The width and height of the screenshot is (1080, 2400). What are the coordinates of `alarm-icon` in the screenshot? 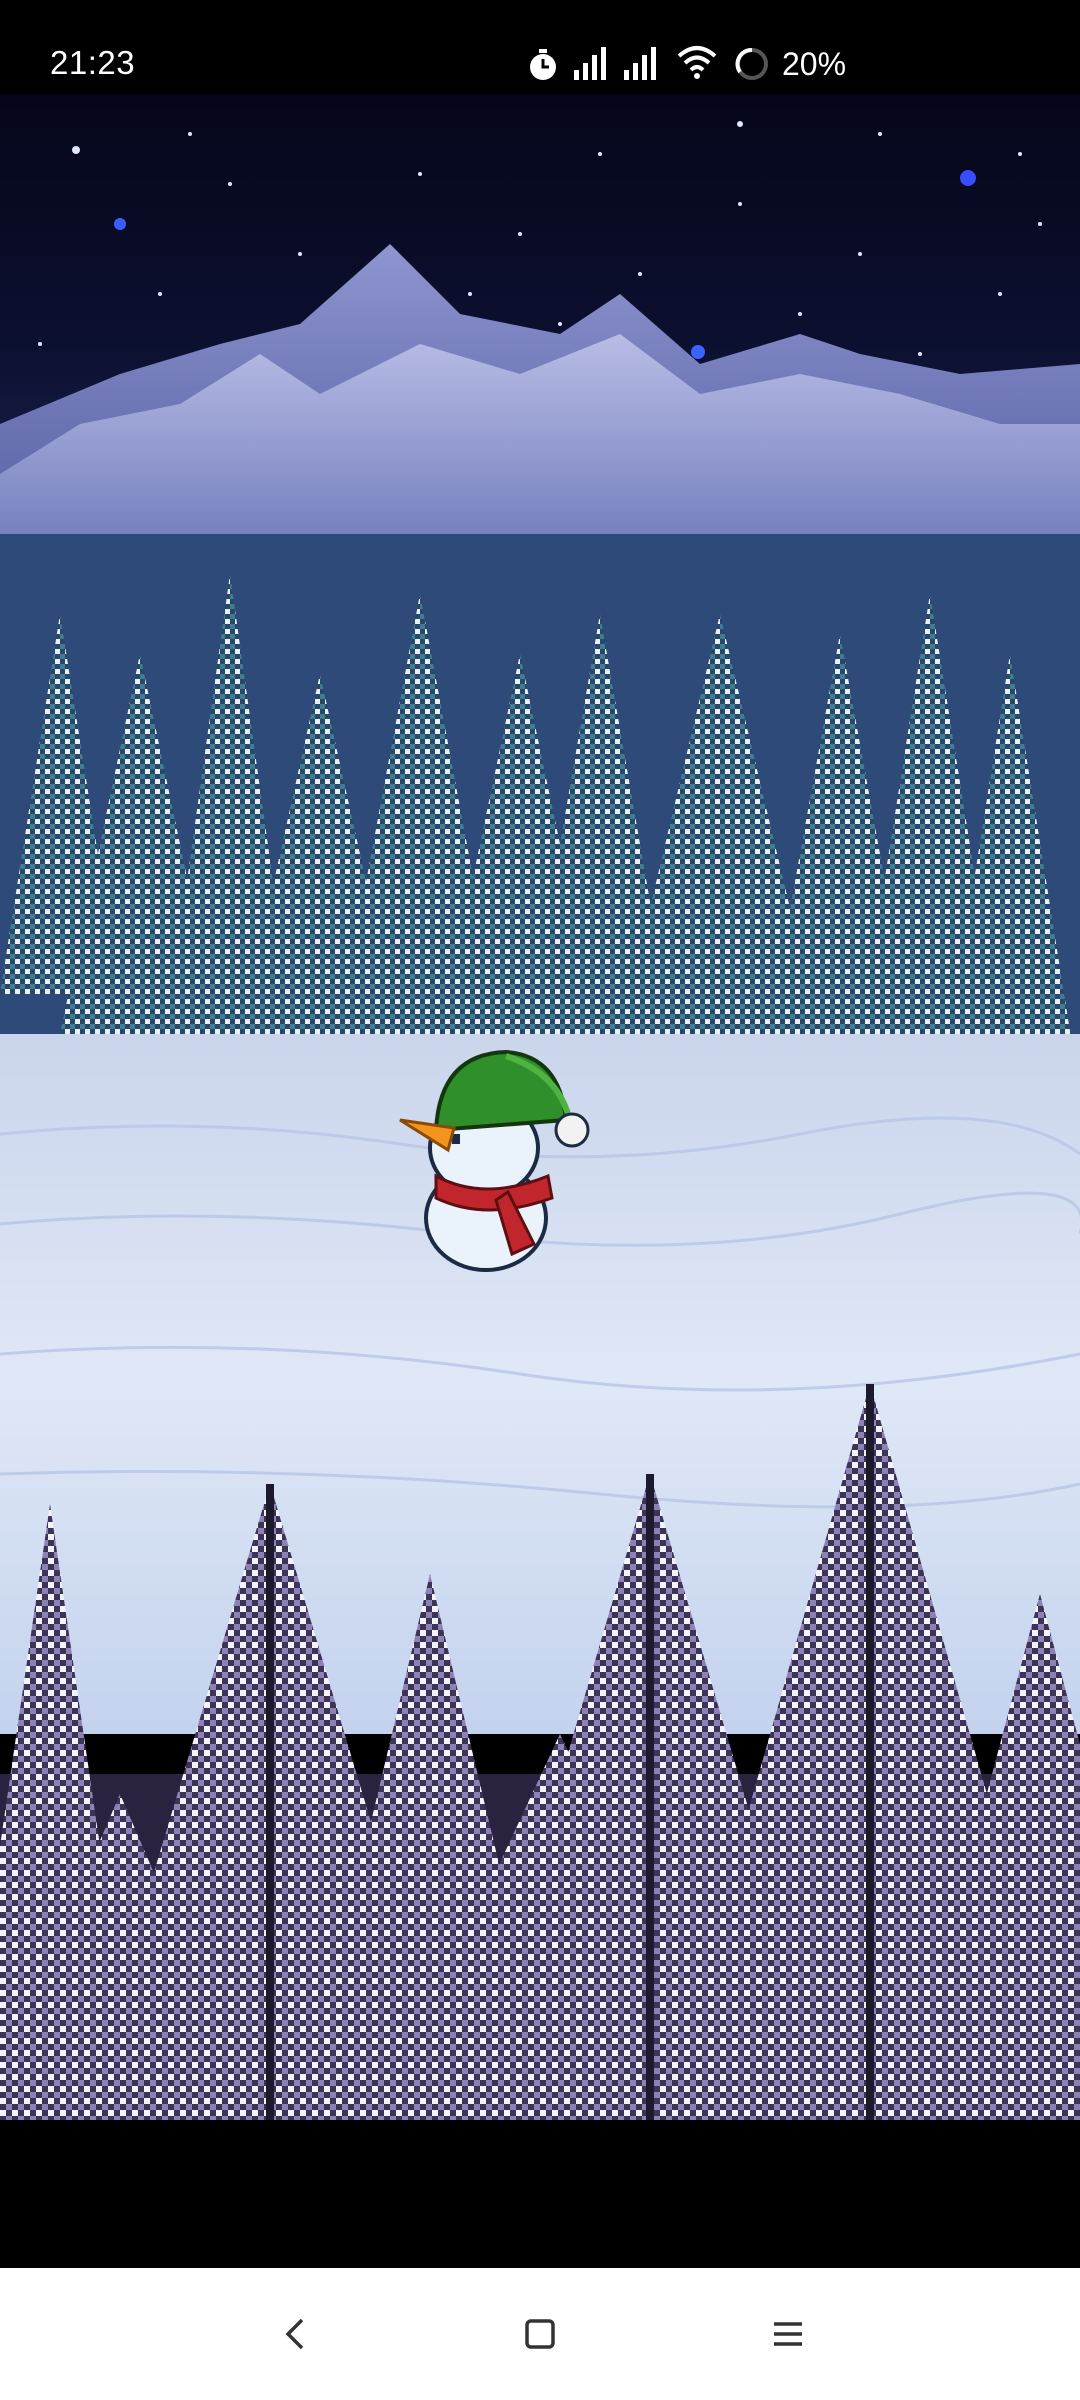 It's located at (543, 67).